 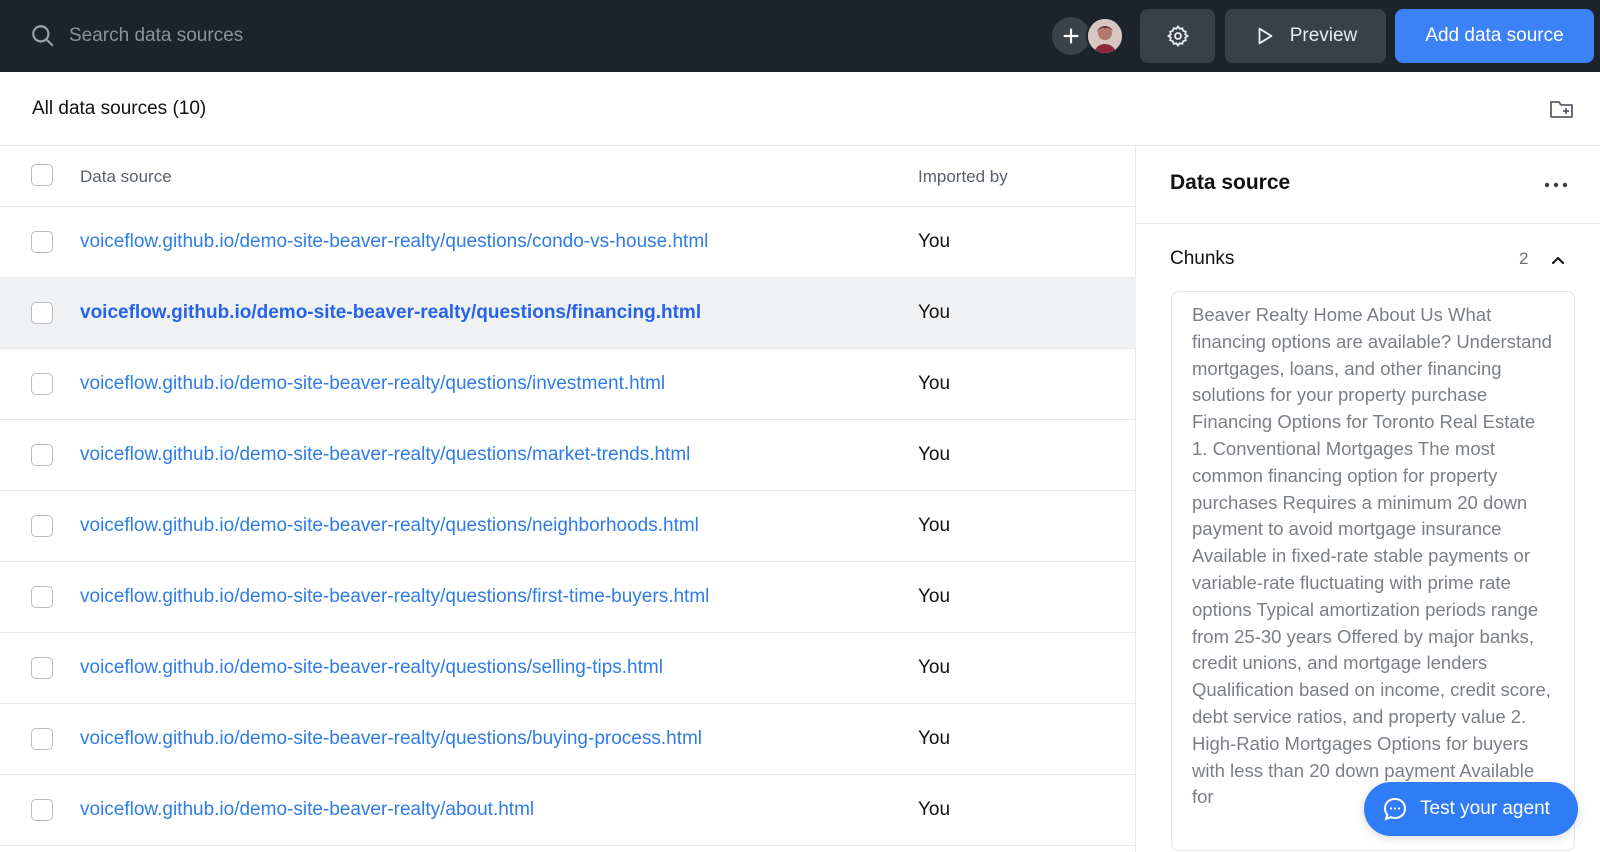 I want to click on panel-header: Data source, so click(x=1368, y=185).